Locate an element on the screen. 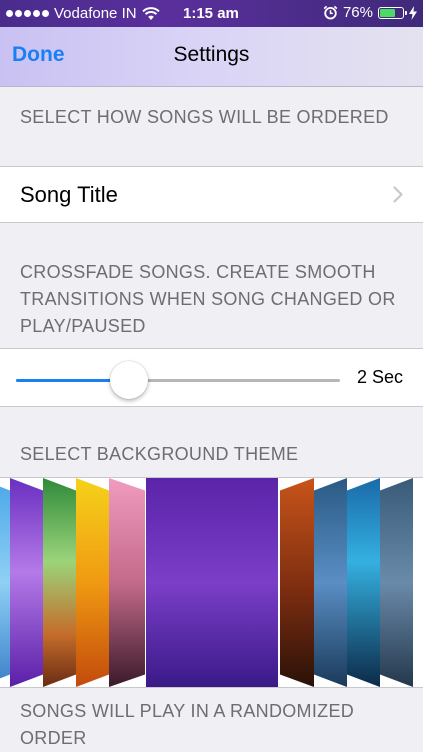 The image size is (423, 752). theme-card-steel-blue is located at coordinates (330, 582).